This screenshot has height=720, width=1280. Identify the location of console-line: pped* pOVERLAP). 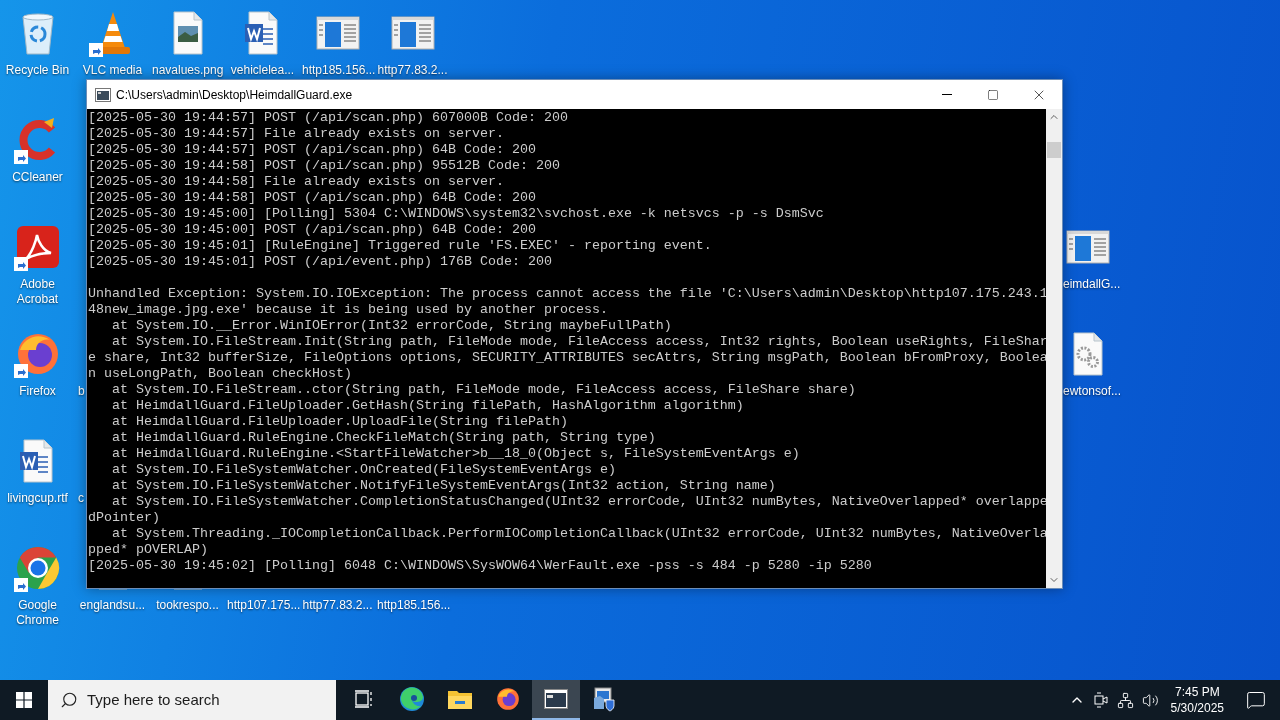
(148, 550).